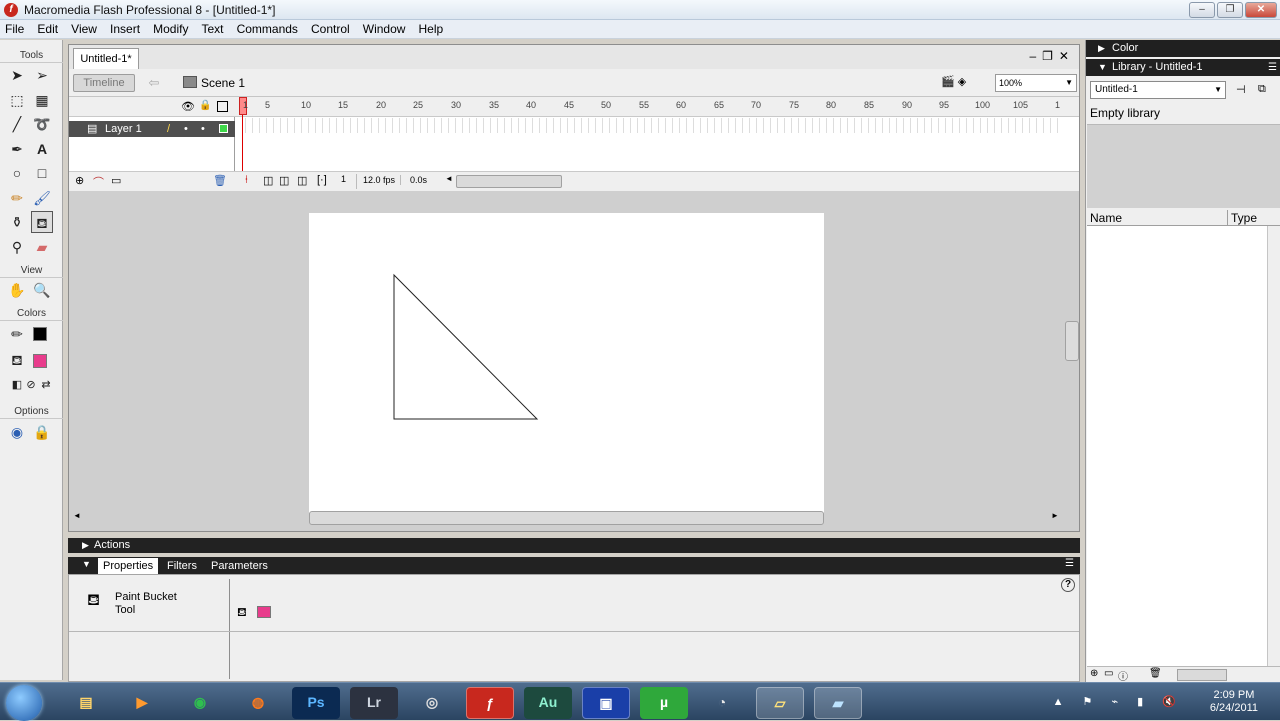 The height and width of the screenshot is (721, 1280). Describe the element at coordinates (17, 173) in the screenshot. I see `oval-tool-icon: ○` at that location.